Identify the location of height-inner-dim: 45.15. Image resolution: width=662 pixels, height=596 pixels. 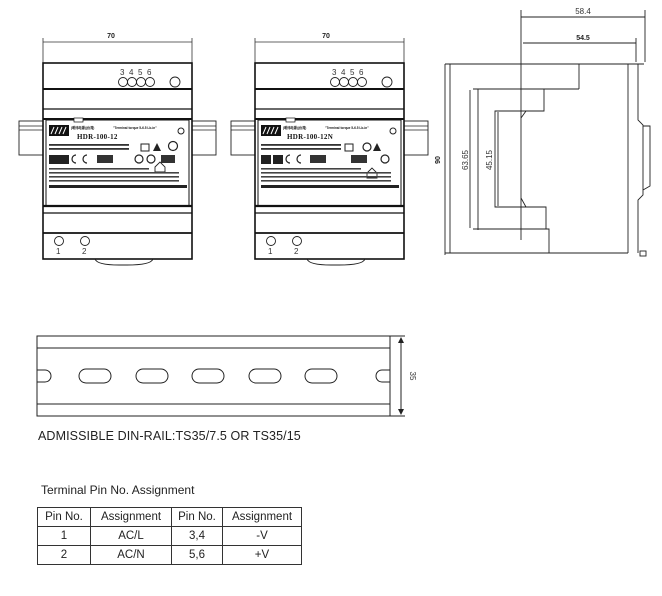
(489, 159).